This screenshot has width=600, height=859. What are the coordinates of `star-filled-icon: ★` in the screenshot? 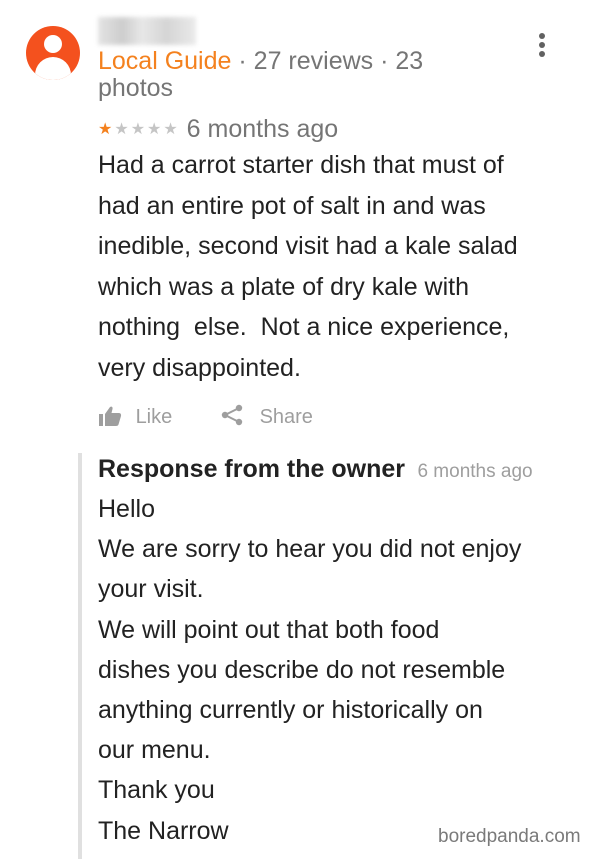 It's located at (106, 129).